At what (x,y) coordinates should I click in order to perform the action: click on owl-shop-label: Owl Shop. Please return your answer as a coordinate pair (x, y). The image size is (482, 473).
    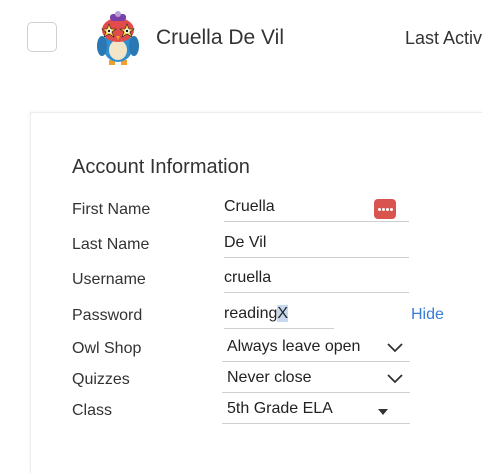
    Looking at the image, I should click on (107, 348).